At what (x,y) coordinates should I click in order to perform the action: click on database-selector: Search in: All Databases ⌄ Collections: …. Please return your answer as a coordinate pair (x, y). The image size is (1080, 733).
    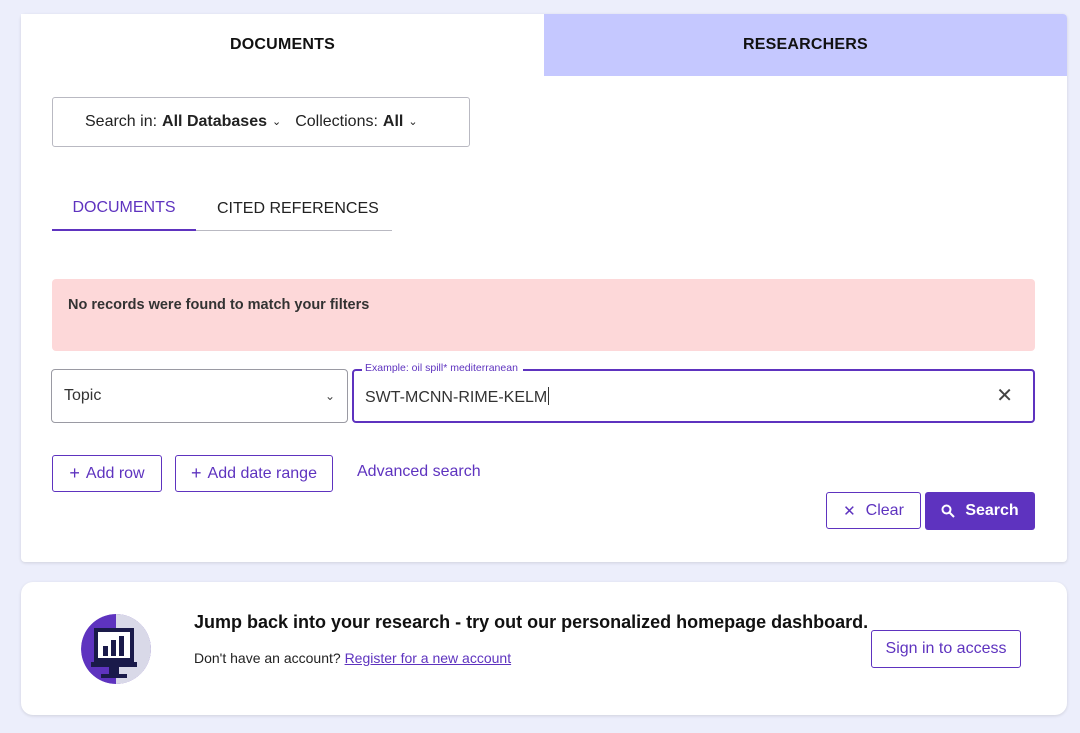
    Looking at the image, I should click on (261, 122).